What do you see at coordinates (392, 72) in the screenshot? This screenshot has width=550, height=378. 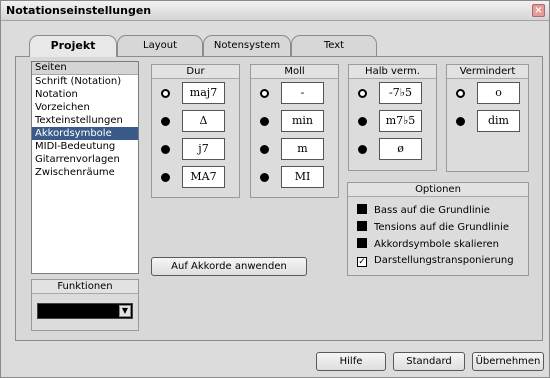 I see `halb-vermindert-header: Halb verm.` at bounding box center [392, 72].